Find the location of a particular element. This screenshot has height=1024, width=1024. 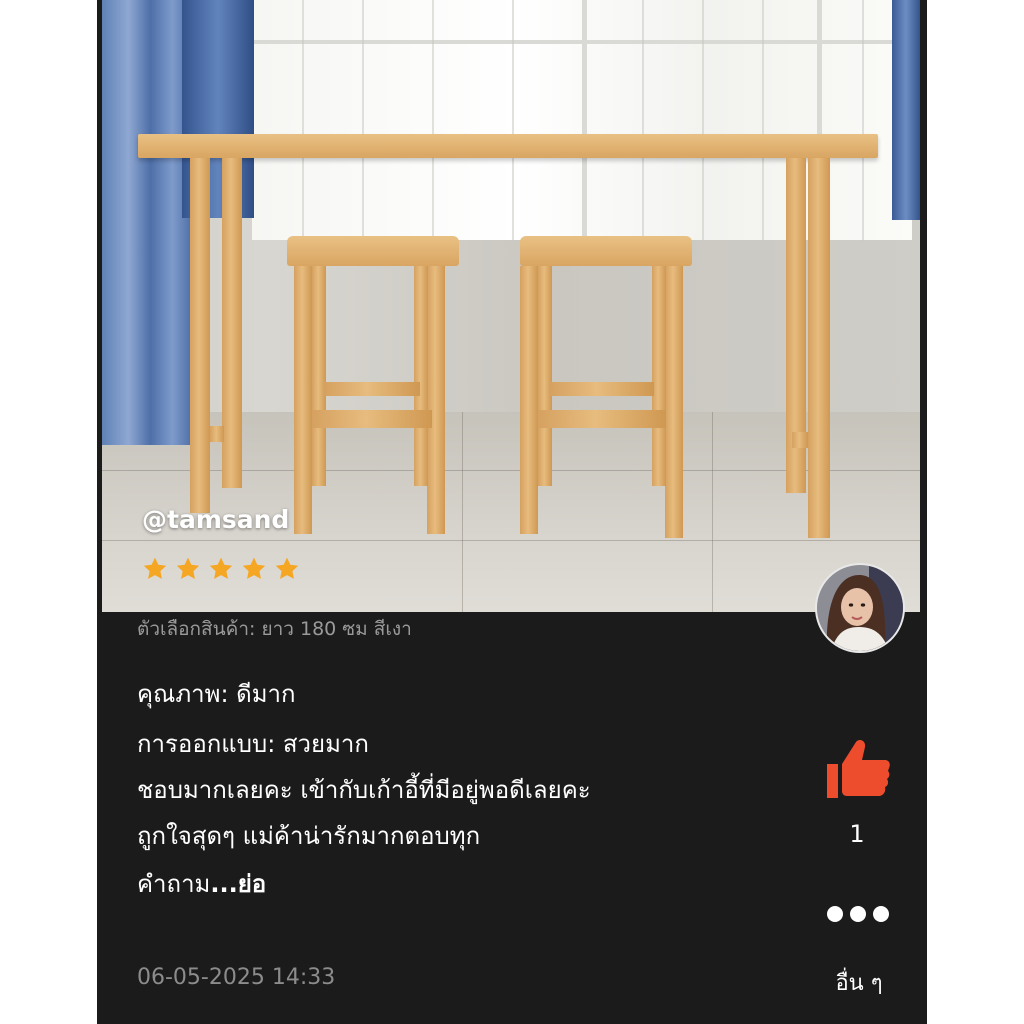

window-frame is located at coordinates (584, 120).